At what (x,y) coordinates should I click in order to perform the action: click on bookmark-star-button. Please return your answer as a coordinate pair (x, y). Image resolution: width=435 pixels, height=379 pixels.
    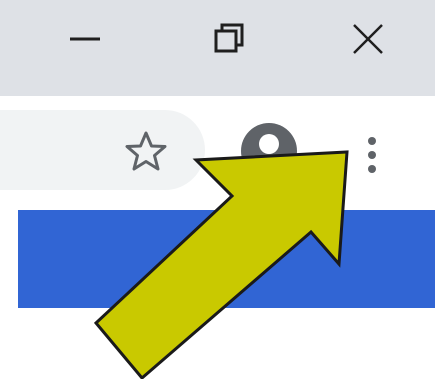
    Looking at the image, I should click on (146, 152).